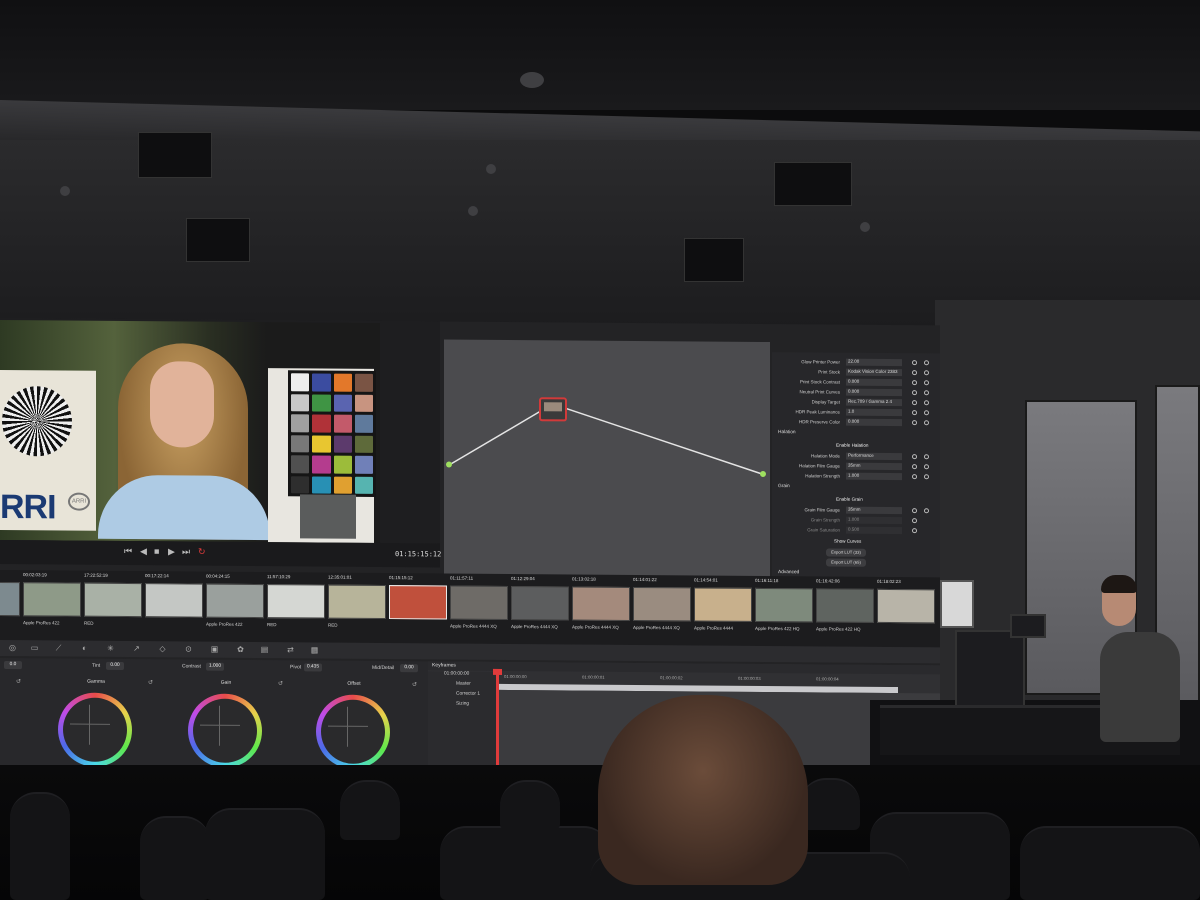 The width and height of the screenshot is (1200, 900). I want to click on scopes-icon: ✿, so click(240, 649).